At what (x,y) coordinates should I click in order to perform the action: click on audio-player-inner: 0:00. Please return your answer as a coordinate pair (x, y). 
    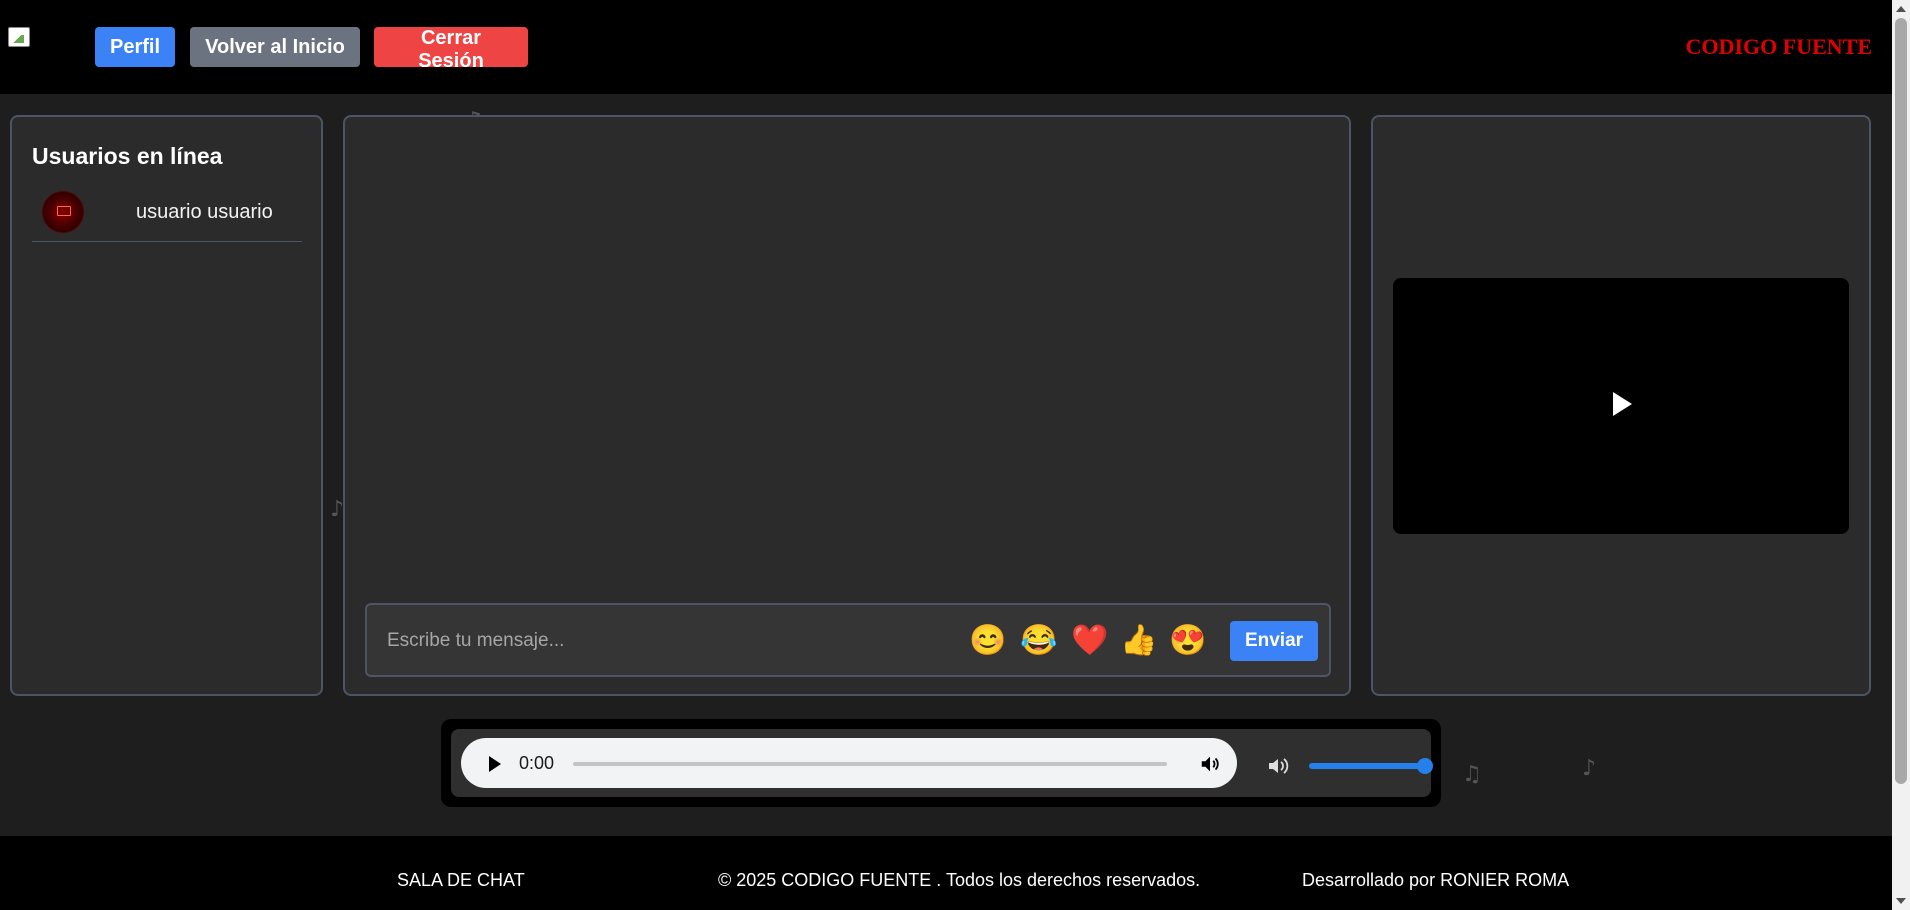
    Looking at the image, I should click on (942, 763).